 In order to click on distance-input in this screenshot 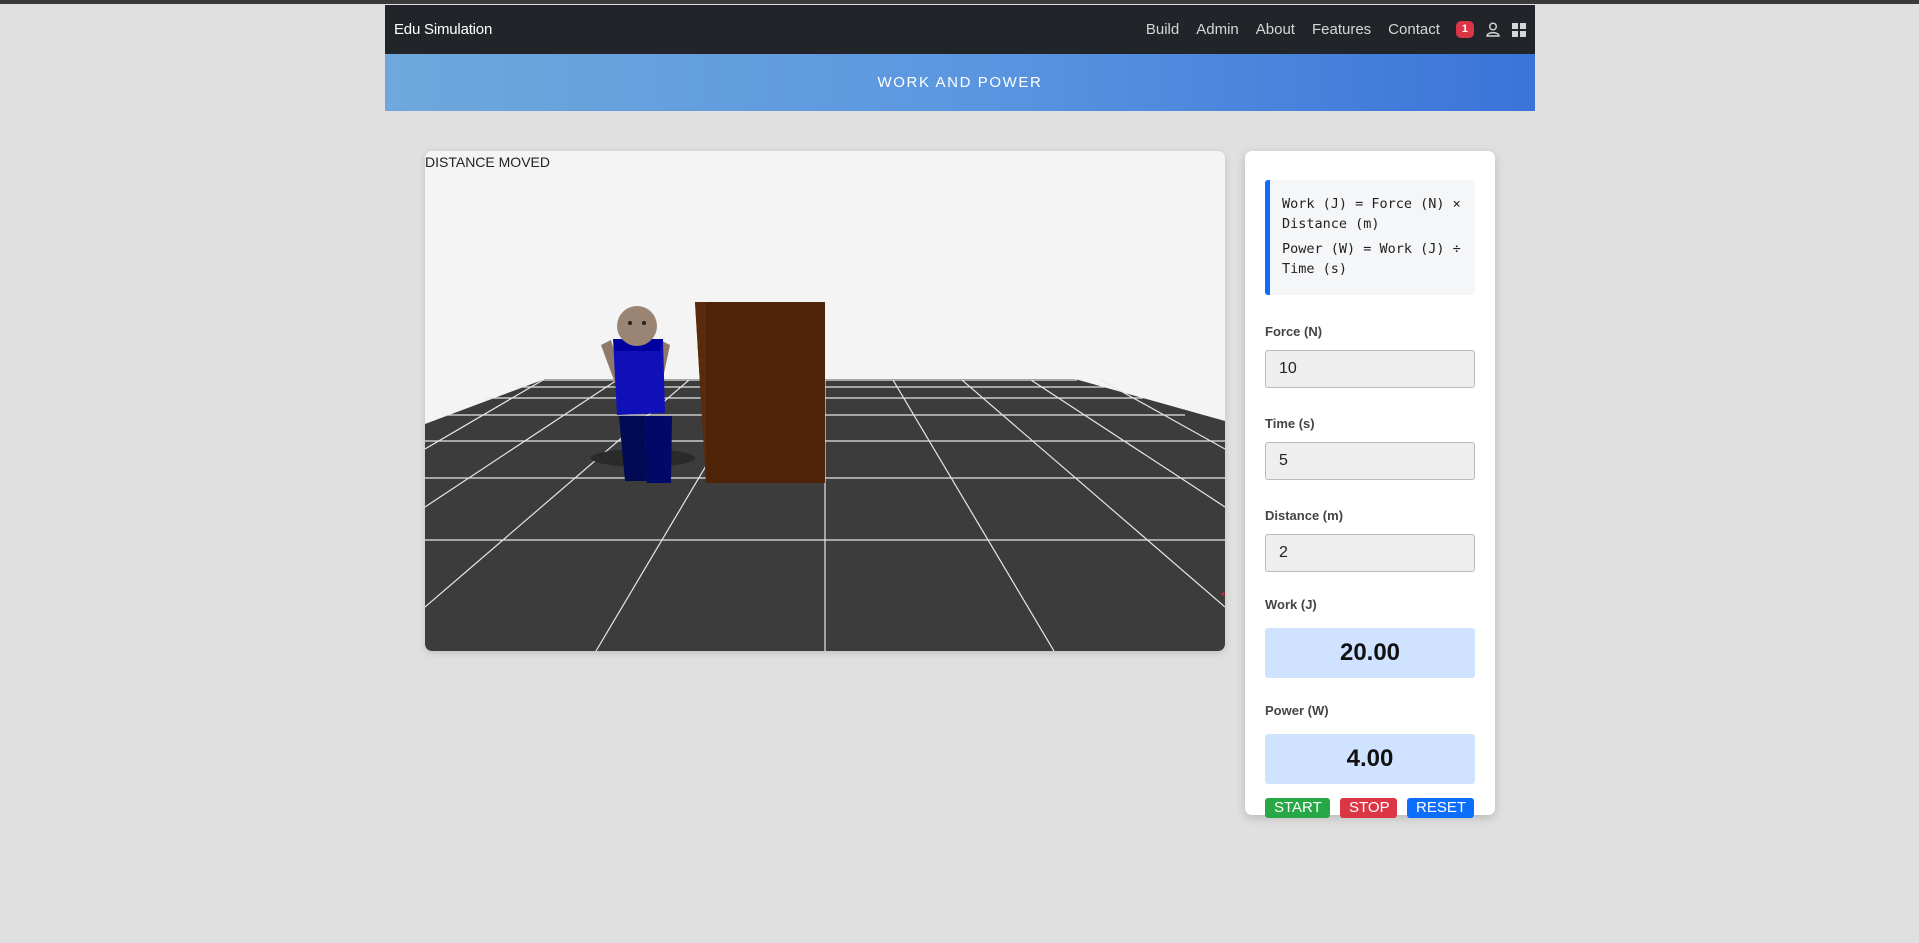, I will do `click(1370, 553)`.